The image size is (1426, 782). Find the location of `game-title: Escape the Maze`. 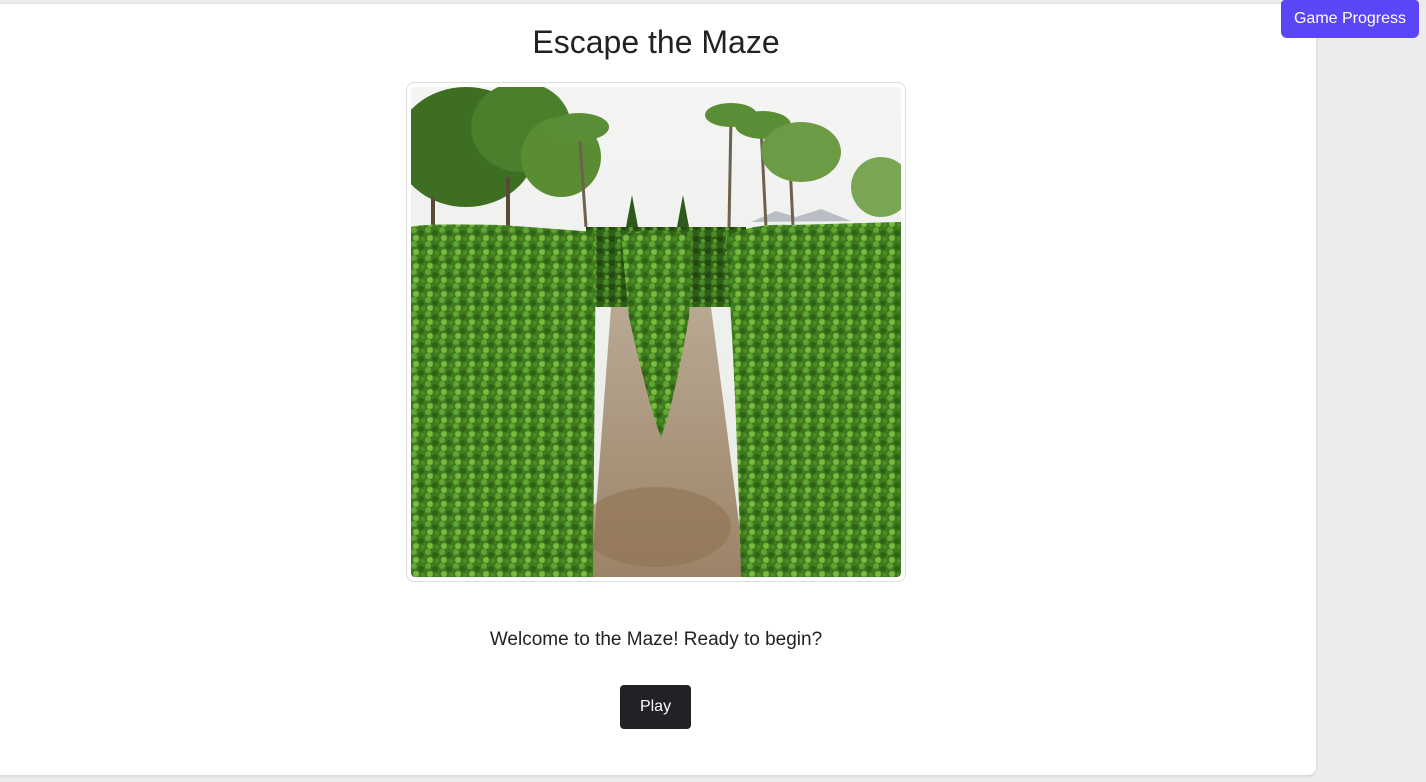

game-title: Escape the Maze is located at coordinates (656, 42).